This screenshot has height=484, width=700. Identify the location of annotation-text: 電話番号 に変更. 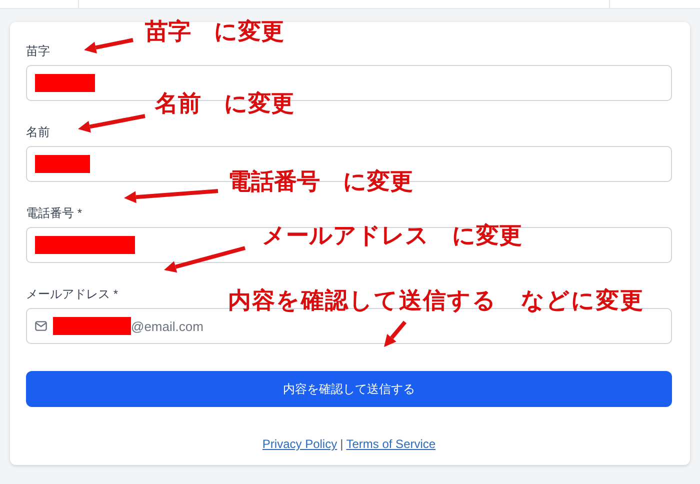
(320, 182).